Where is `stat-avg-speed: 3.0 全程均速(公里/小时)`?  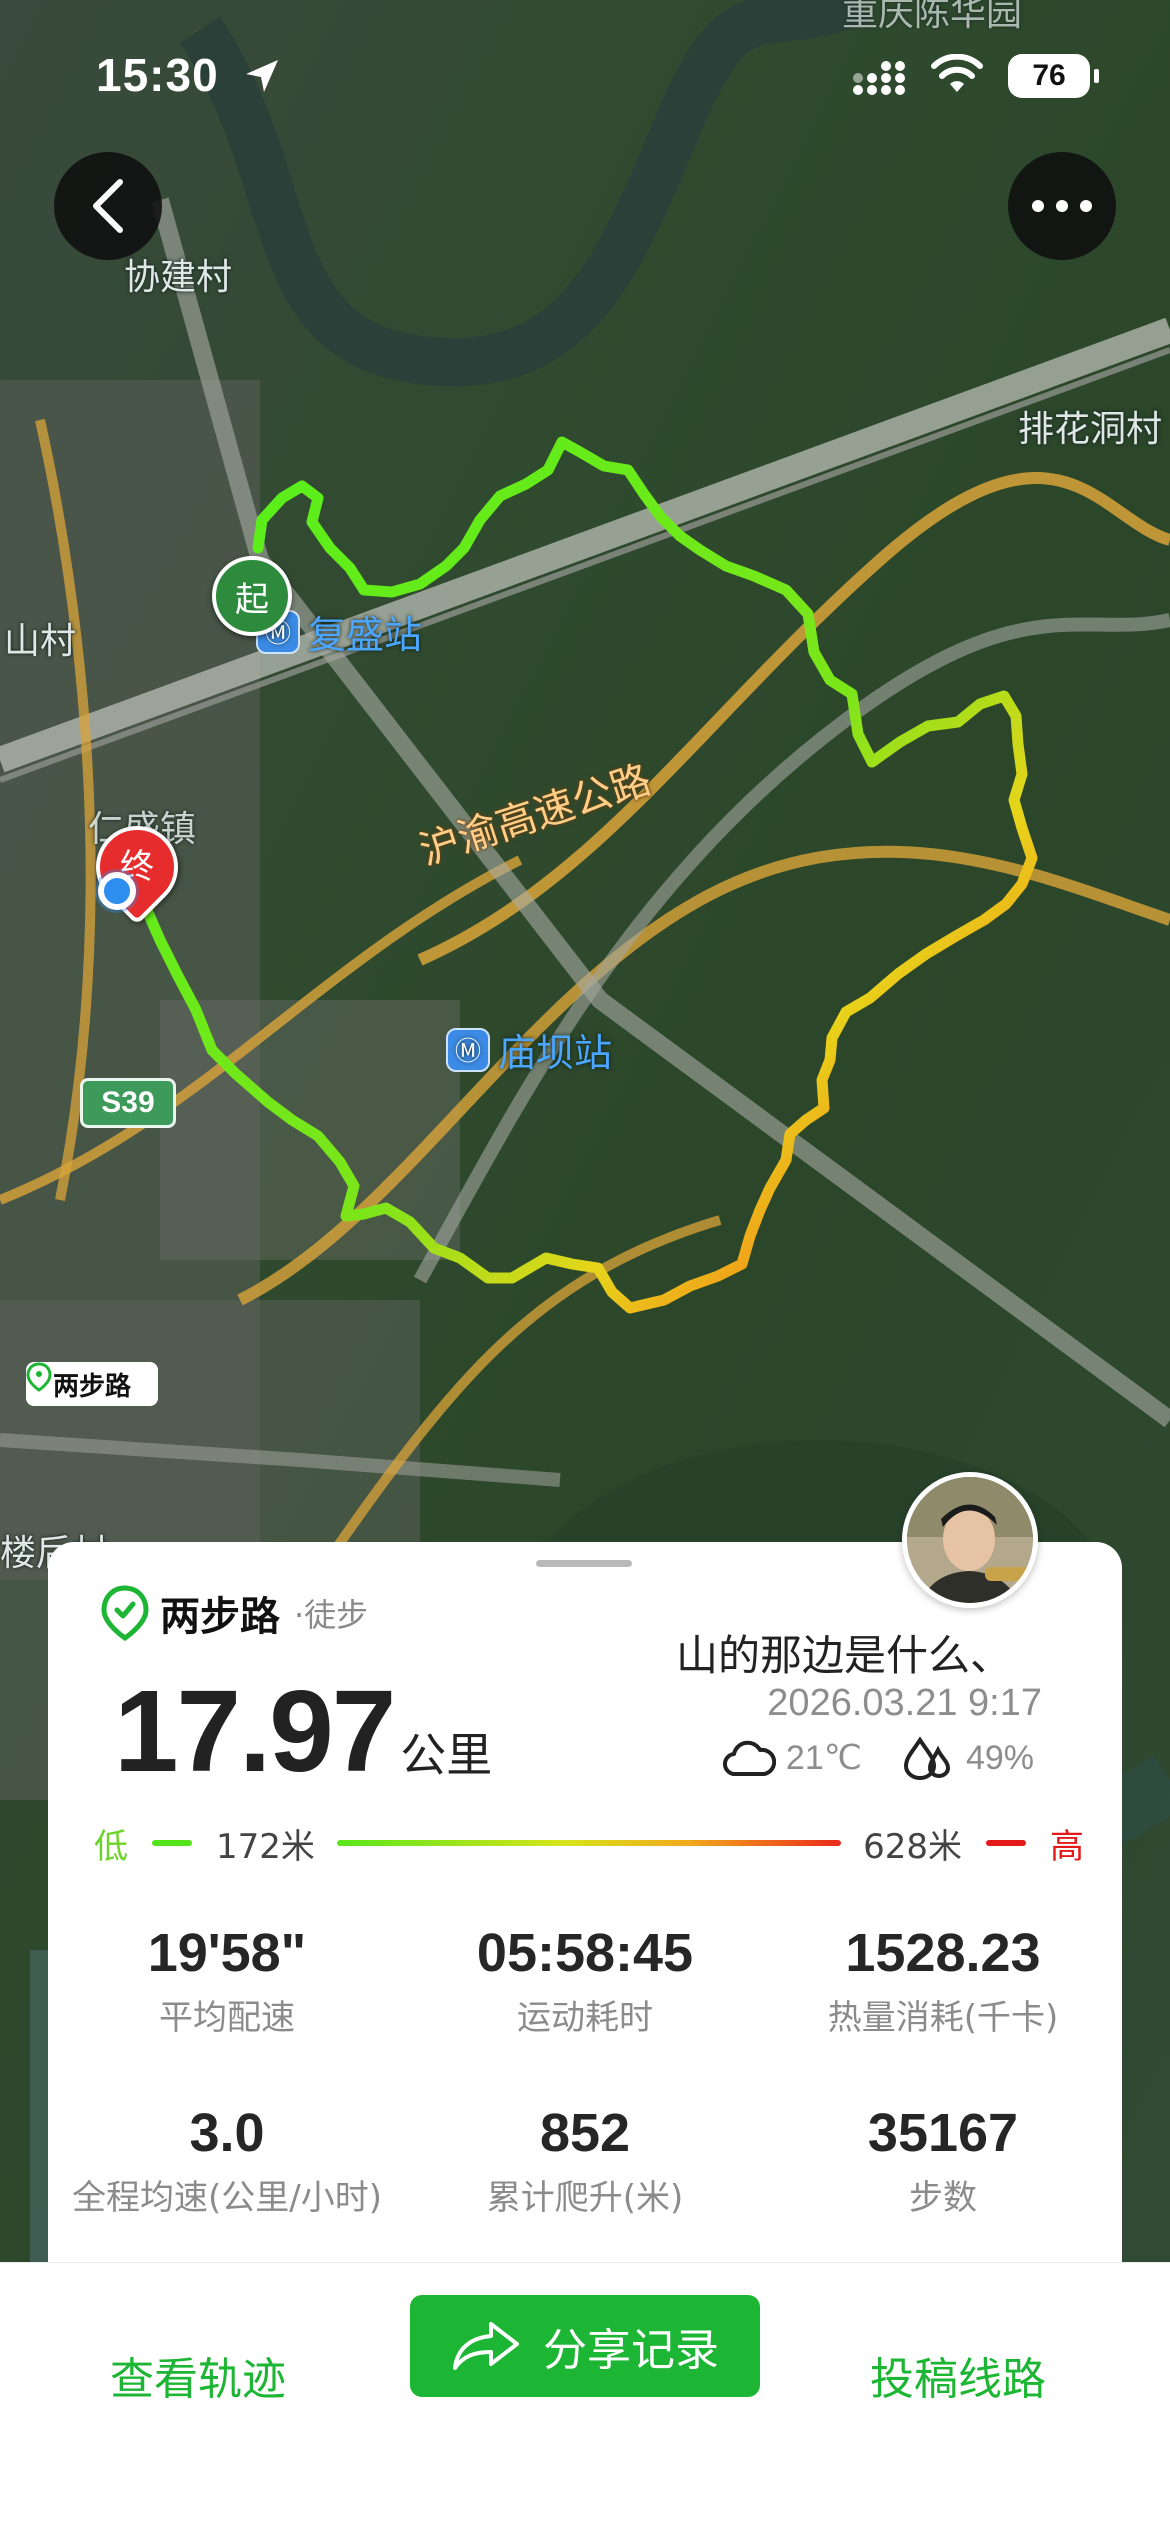
stat-avg-speed: 3.0 全程均速(公里/小时) is located at coordinates (227, 2160).